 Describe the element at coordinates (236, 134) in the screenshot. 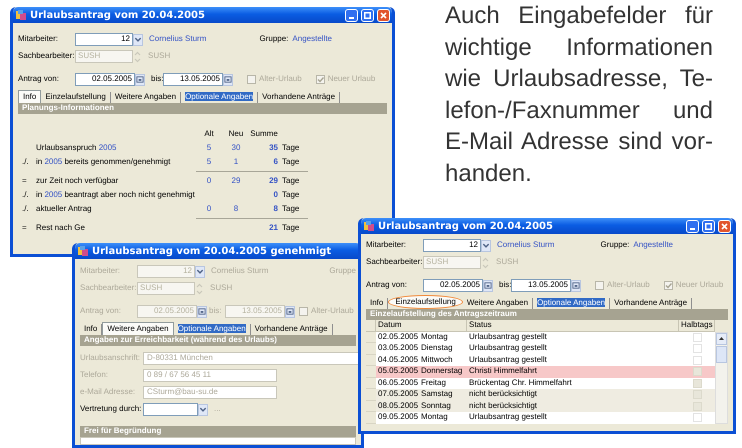

I see `column-header: Neu` at that location.